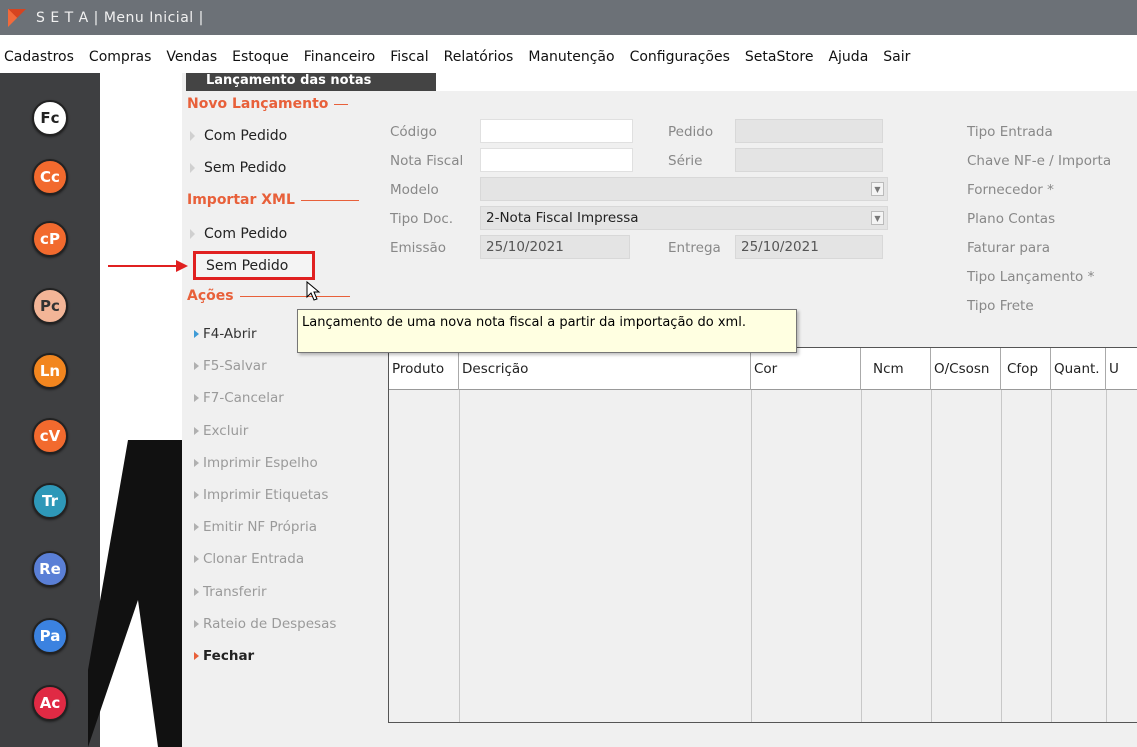 Image resolution: width=1137 pixels, height=747 pixels. Describe the element at coordinates (17, 18) in the screenshot. I see `seta-logo-icon` at that location.